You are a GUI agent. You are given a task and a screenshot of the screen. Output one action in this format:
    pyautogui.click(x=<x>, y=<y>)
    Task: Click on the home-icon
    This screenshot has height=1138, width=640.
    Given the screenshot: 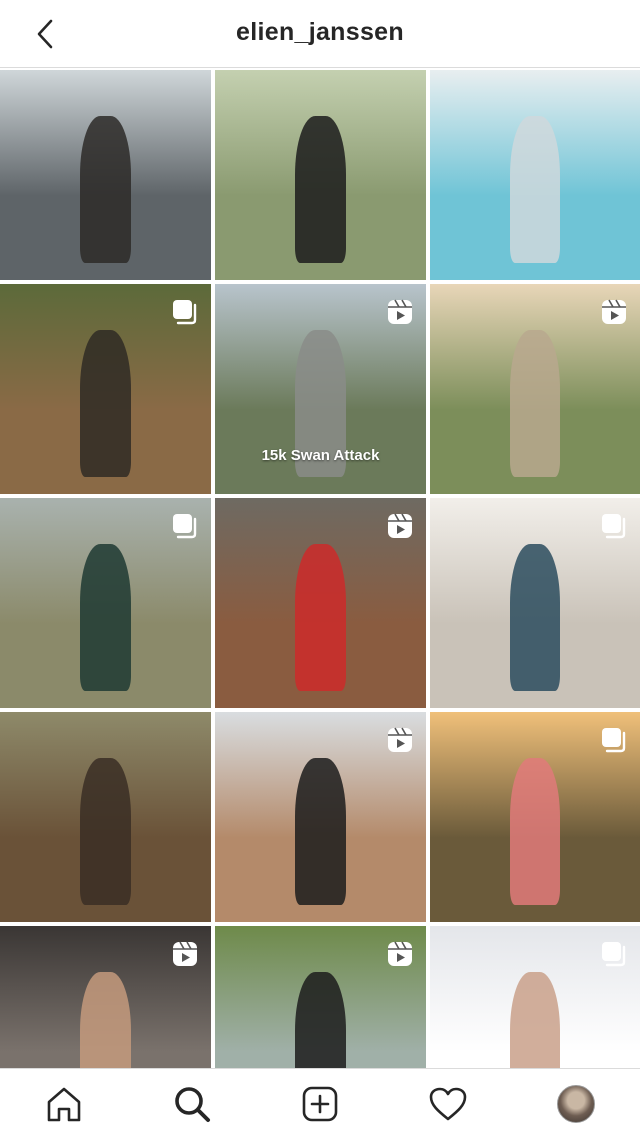 What is the action you would take?
    pyautogui.click(x=64, y=1104)
    